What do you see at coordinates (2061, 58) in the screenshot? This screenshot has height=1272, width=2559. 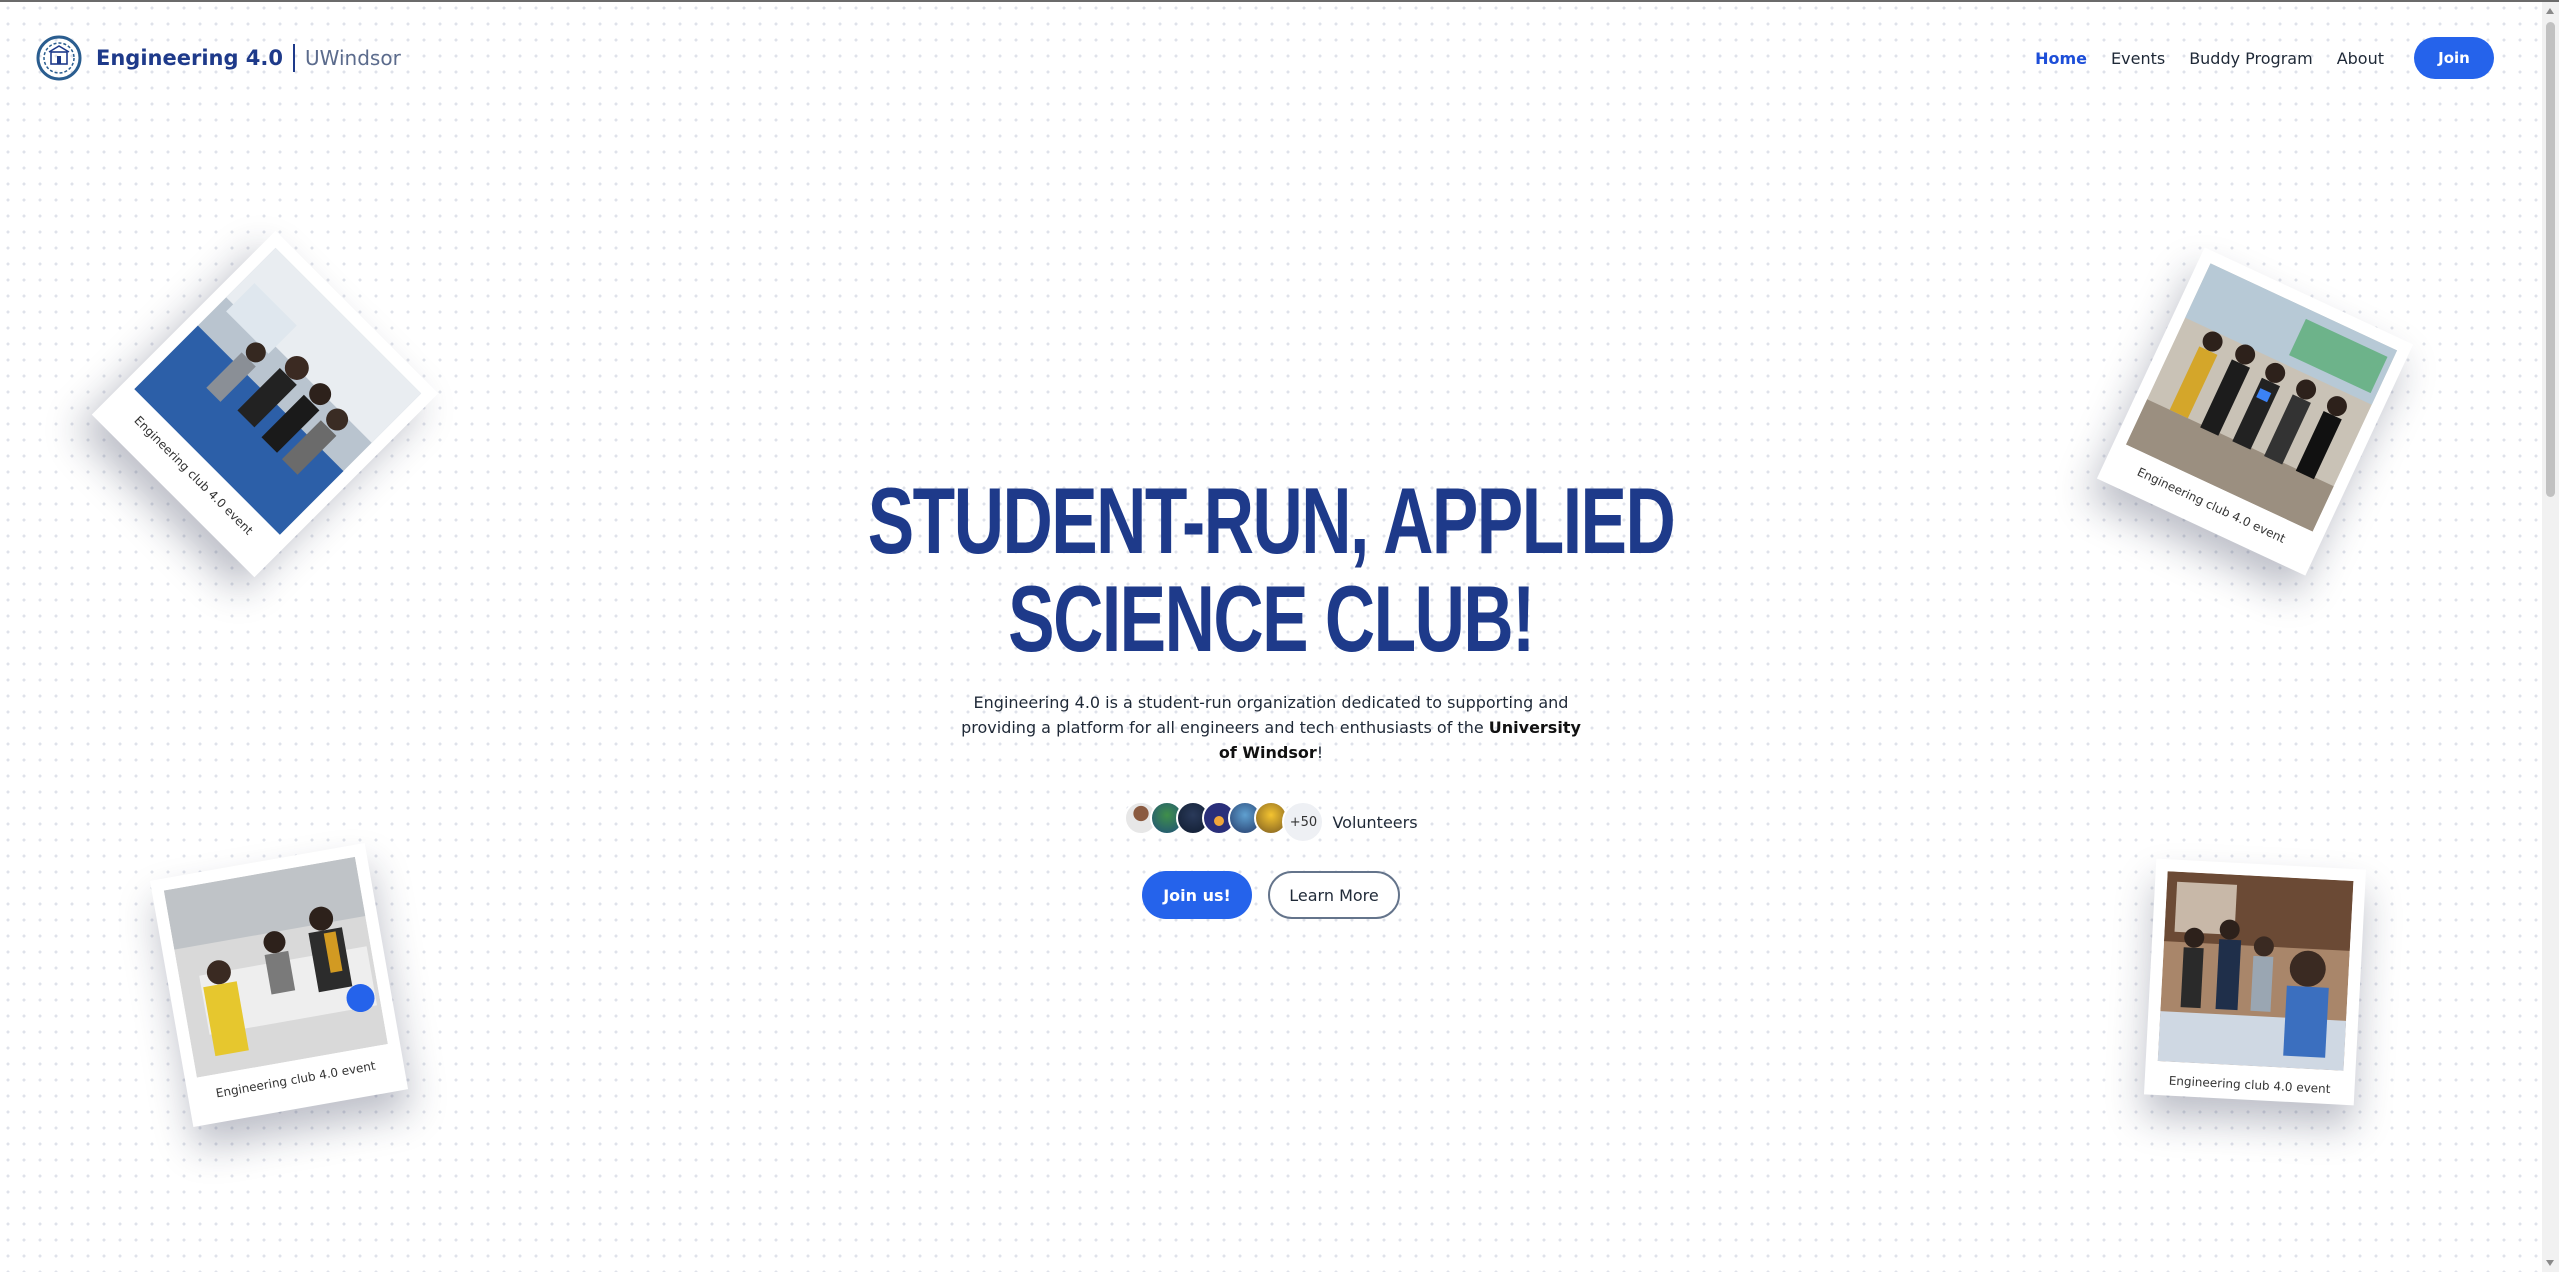 I see `nav-home: Home` at bounding box center [2061, 58].